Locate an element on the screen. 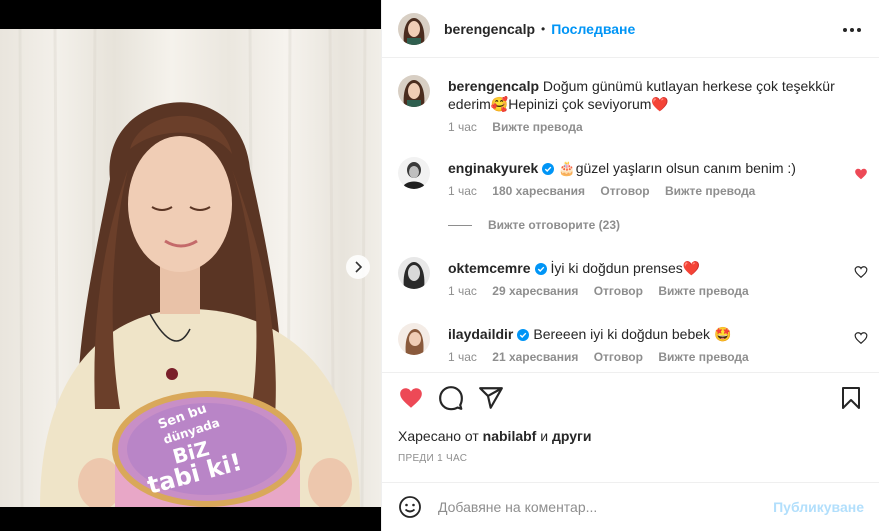 This screenshot has width=879, height=531. emoji-picker-button is located at coordinates (410, 507).